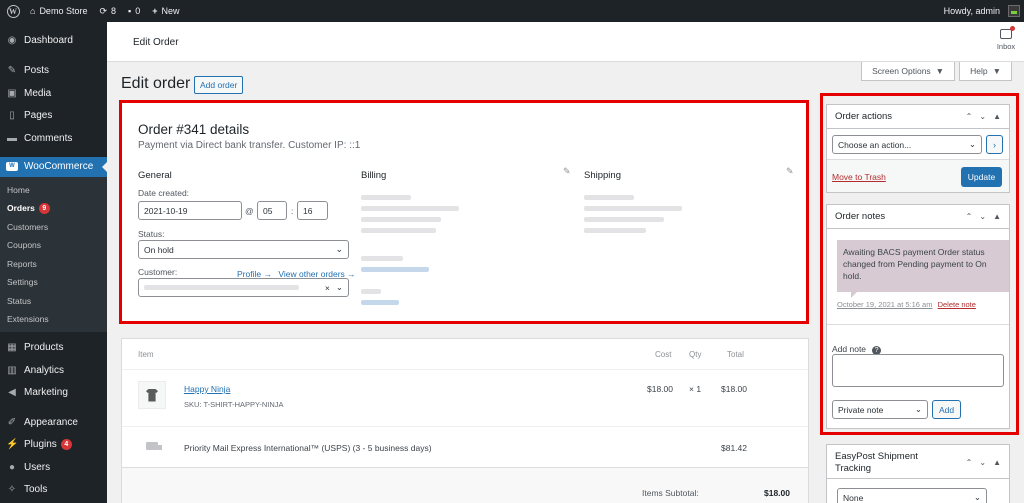 This screenshot has height=503, width=1024. I want to click on orders-count-badge: 9, so click(44, 208).